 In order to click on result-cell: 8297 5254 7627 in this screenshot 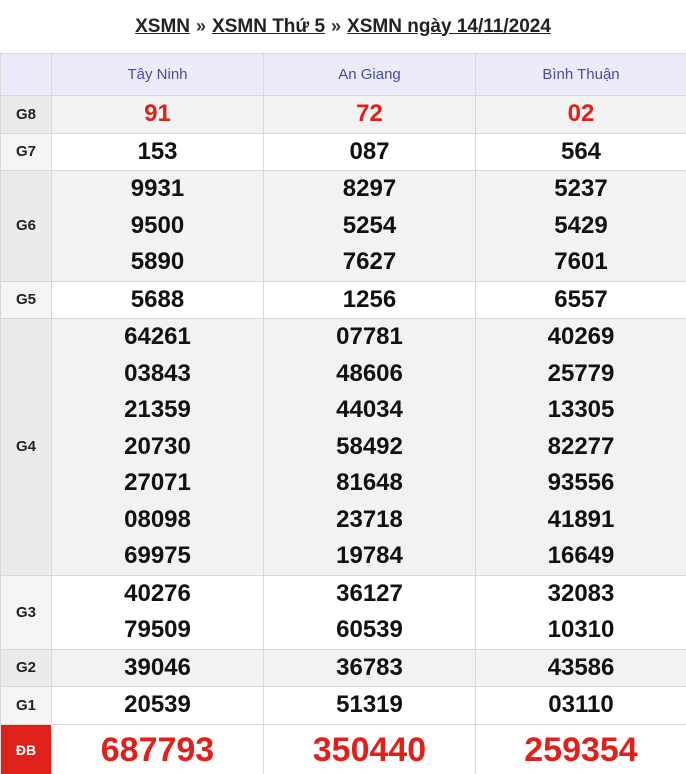, I will do `click(369, 226)`.